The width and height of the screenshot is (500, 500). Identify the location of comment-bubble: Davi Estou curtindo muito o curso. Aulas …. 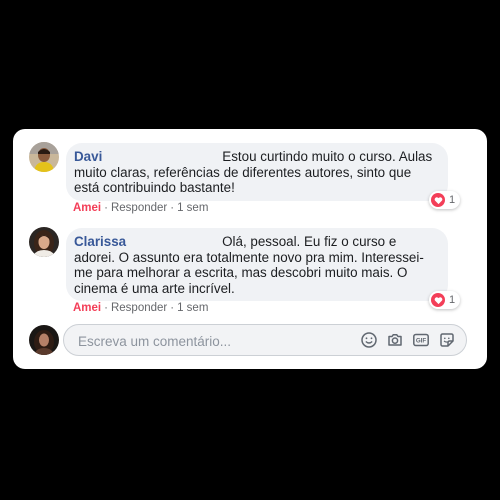
(257, 172).